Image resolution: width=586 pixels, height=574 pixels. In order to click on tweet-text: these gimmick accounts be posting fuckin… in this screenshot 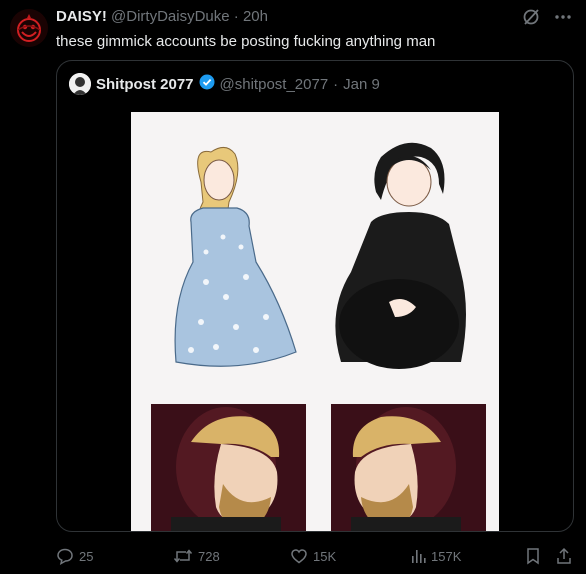, I will do `click(246, 41)`.